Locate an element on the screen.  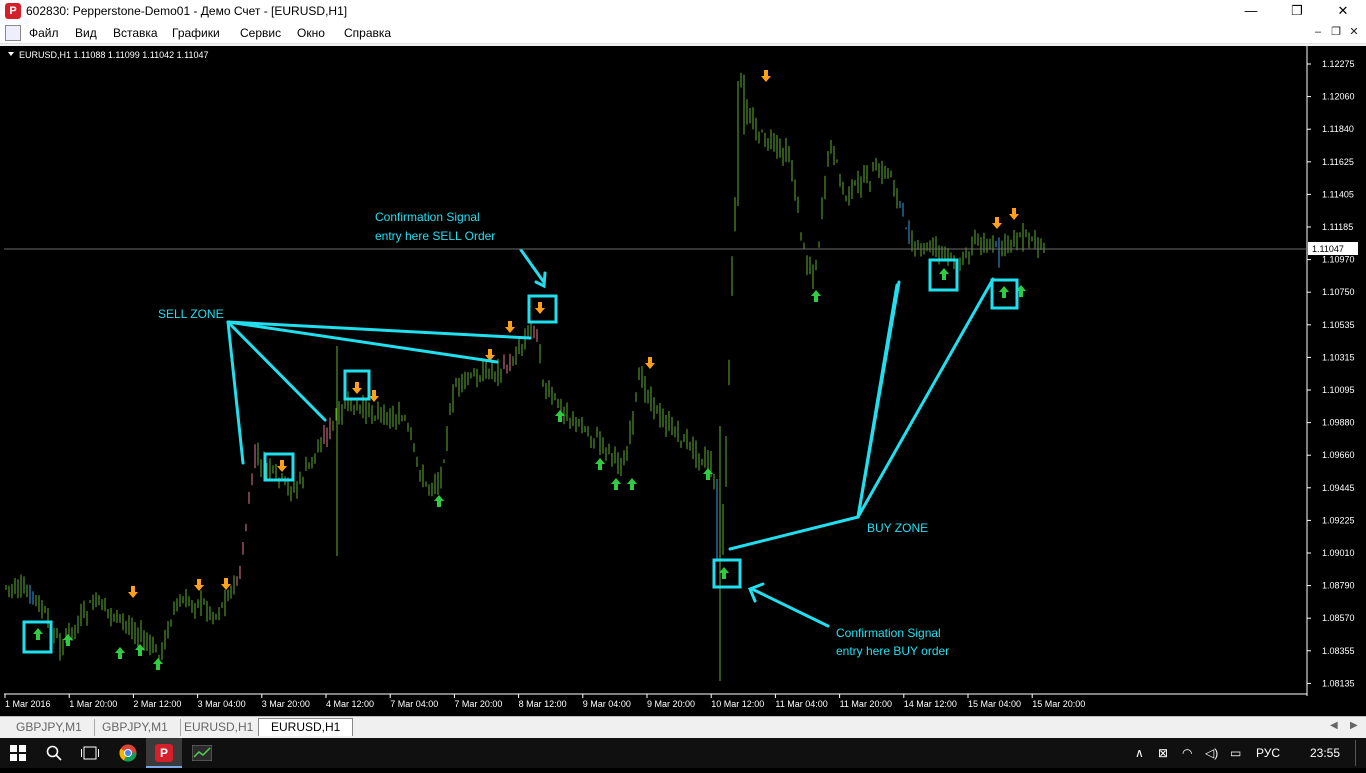
search-icon is located at coordinates (54, 753).